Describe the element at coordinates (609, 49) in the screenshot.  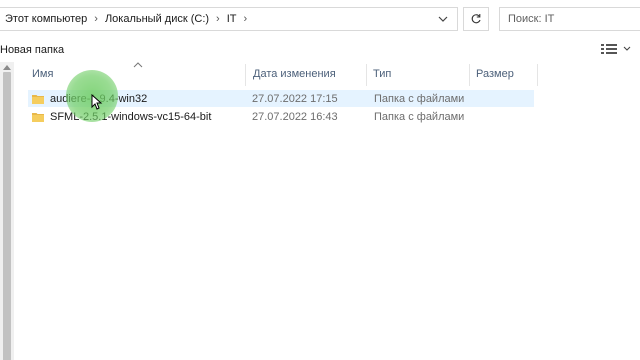
I see `view-details-icon` at that location.